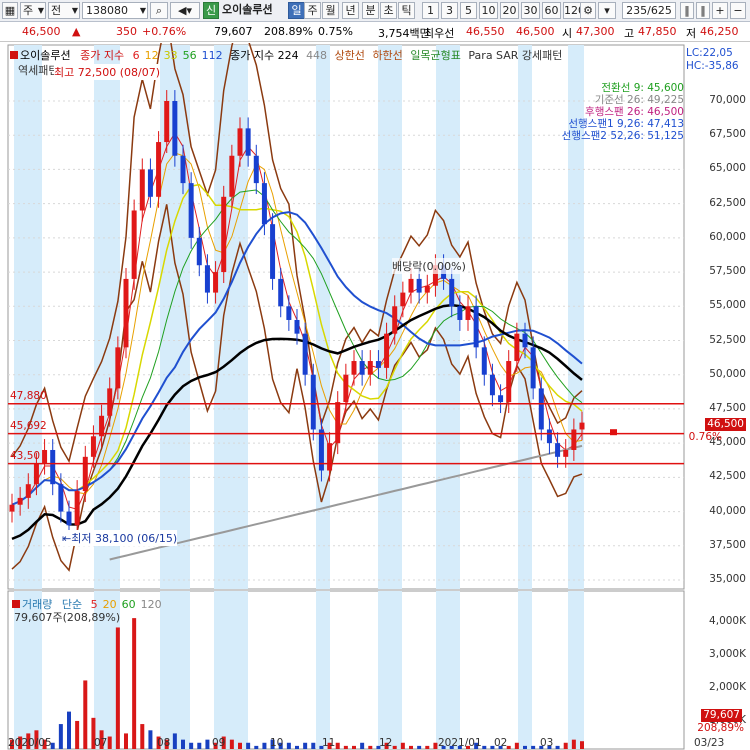 The width and height of the screenshot is (750, 750). I want to click on legend-ma-56: 56, so click(190, 55).